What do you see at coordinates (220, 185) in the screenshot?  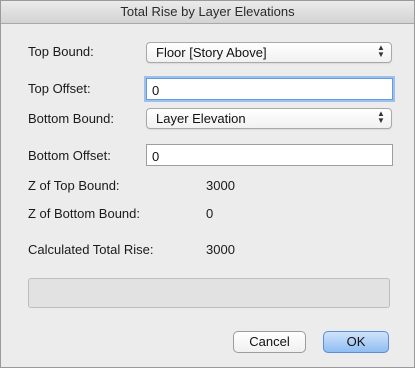 I see `z-top-value: 3000` at bounding box center [220, 185].